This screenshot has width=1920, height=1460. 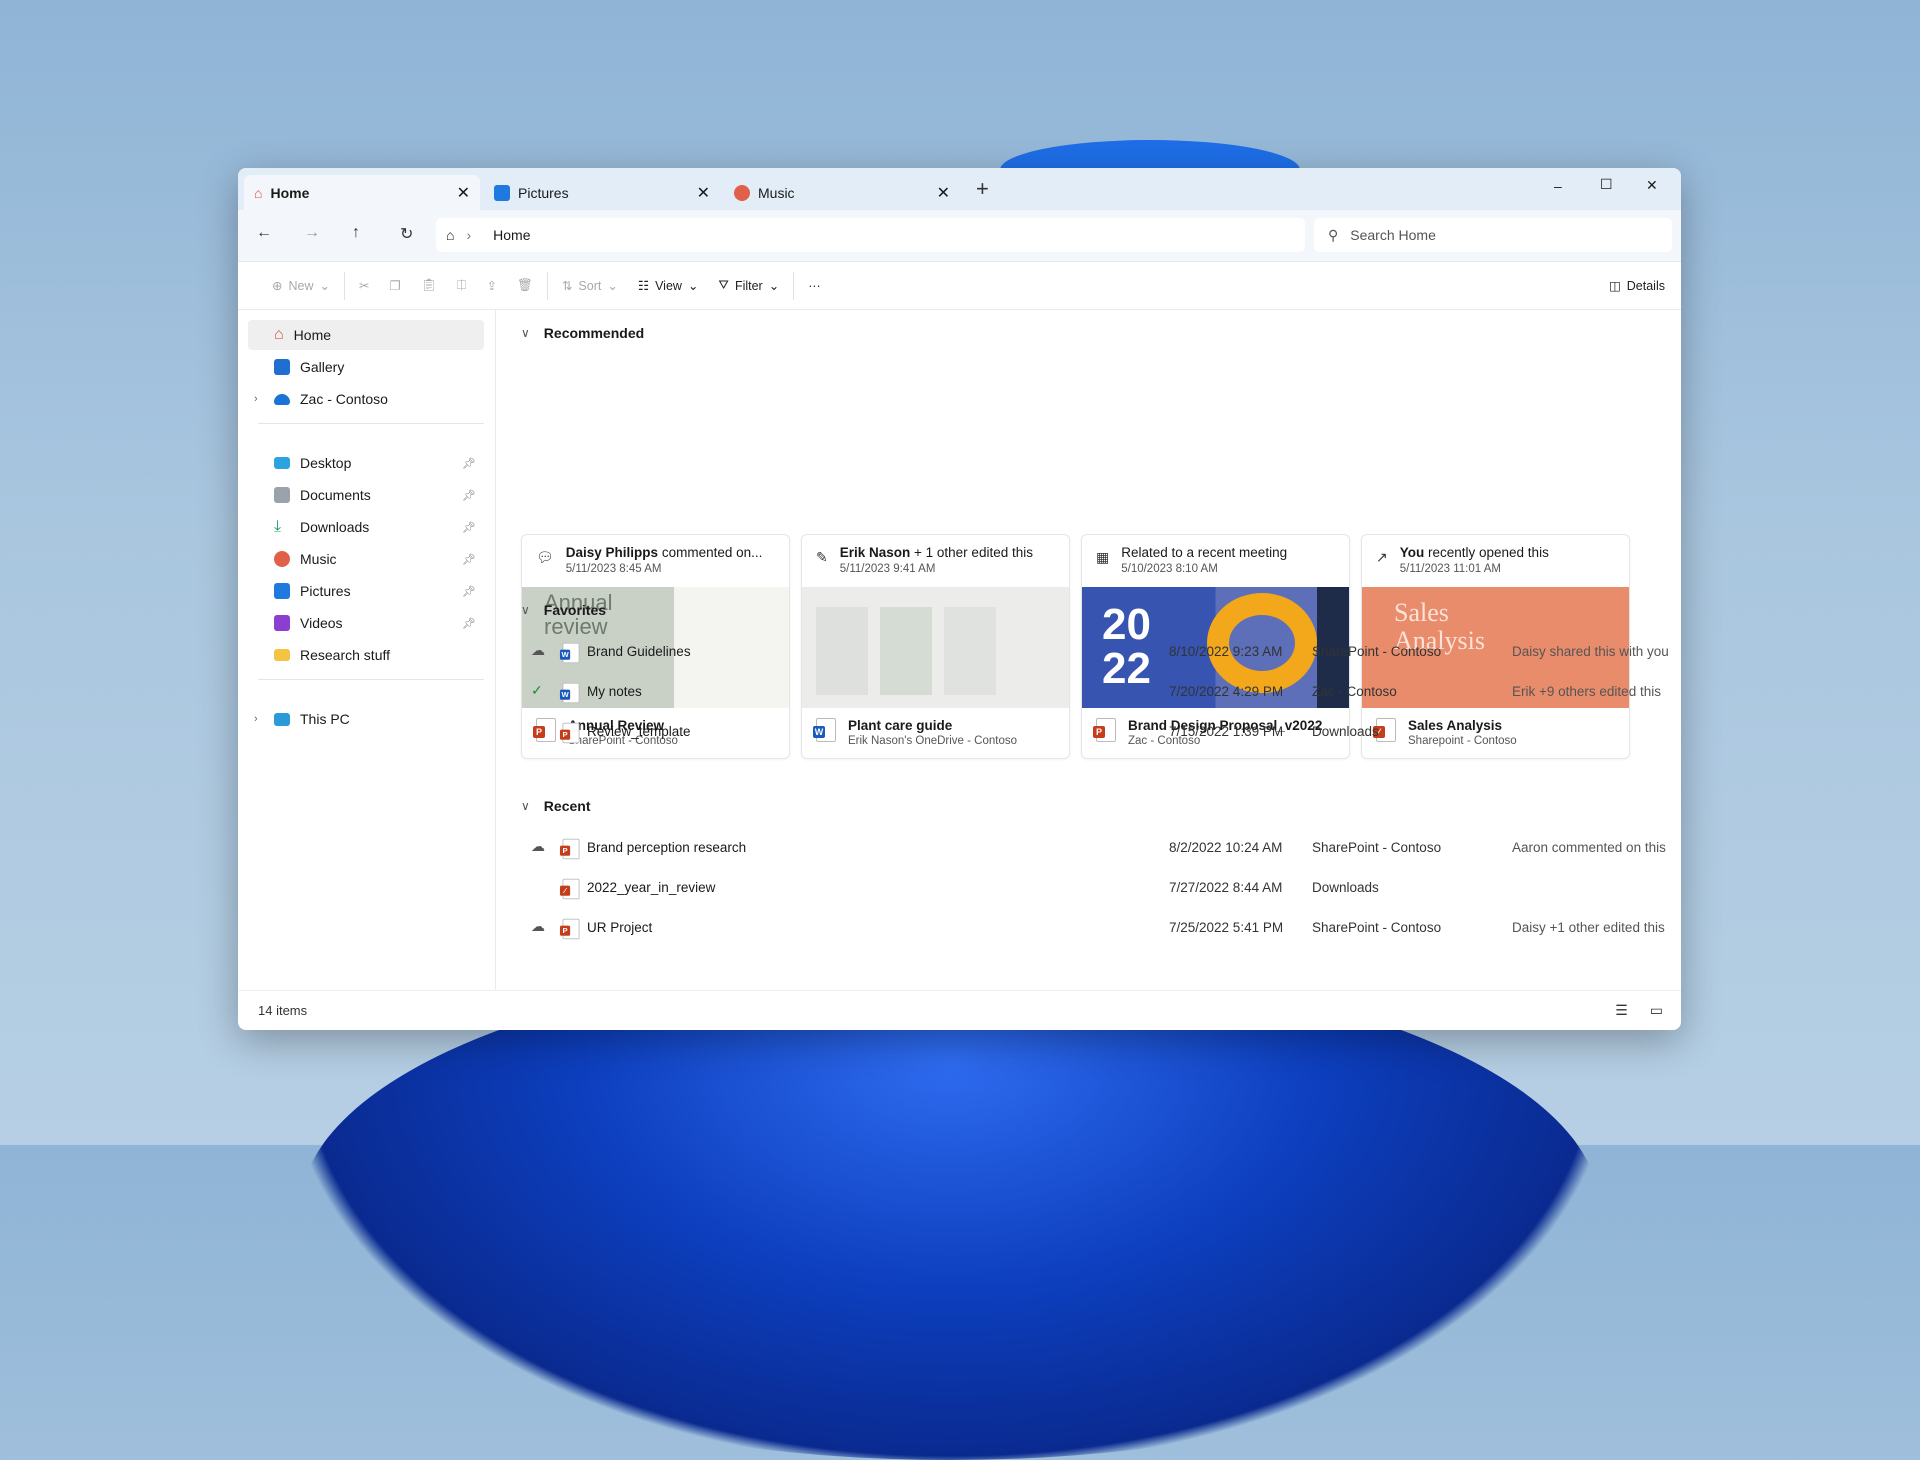 What do you see at coordinates (1558, 186) in the screenshot?
I see `minimize-button: –` at bounding box center [1558, 186].